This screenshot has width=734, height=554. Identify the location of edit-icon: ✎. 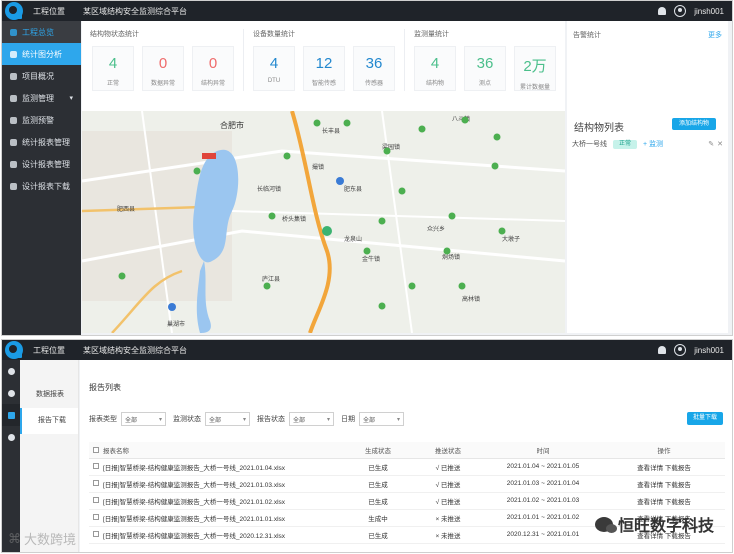
(711, 144).